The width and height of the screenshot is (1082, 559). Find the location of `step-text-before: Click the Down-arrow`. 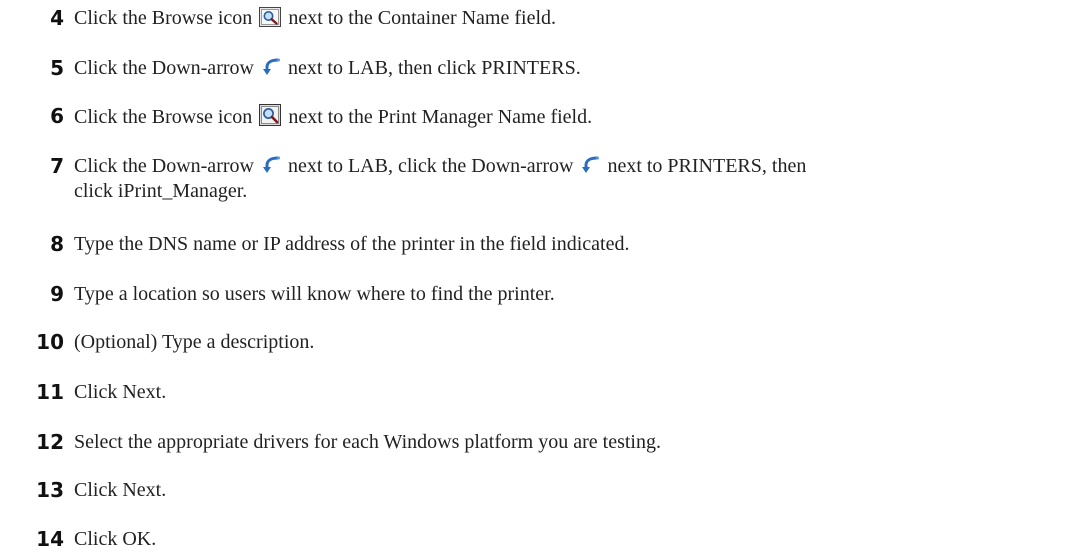

step-text-before: Click the Down-arrow is located at coordinates (164, 68).